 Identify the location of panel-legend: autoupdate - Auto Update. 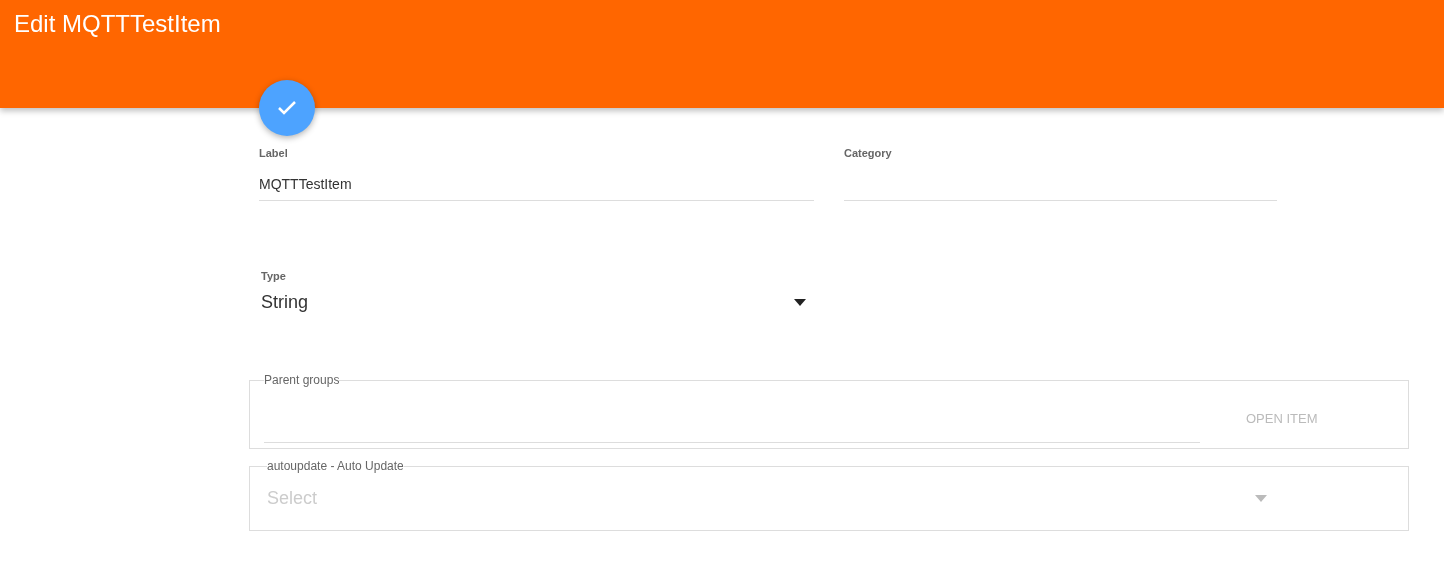
(335, 466).